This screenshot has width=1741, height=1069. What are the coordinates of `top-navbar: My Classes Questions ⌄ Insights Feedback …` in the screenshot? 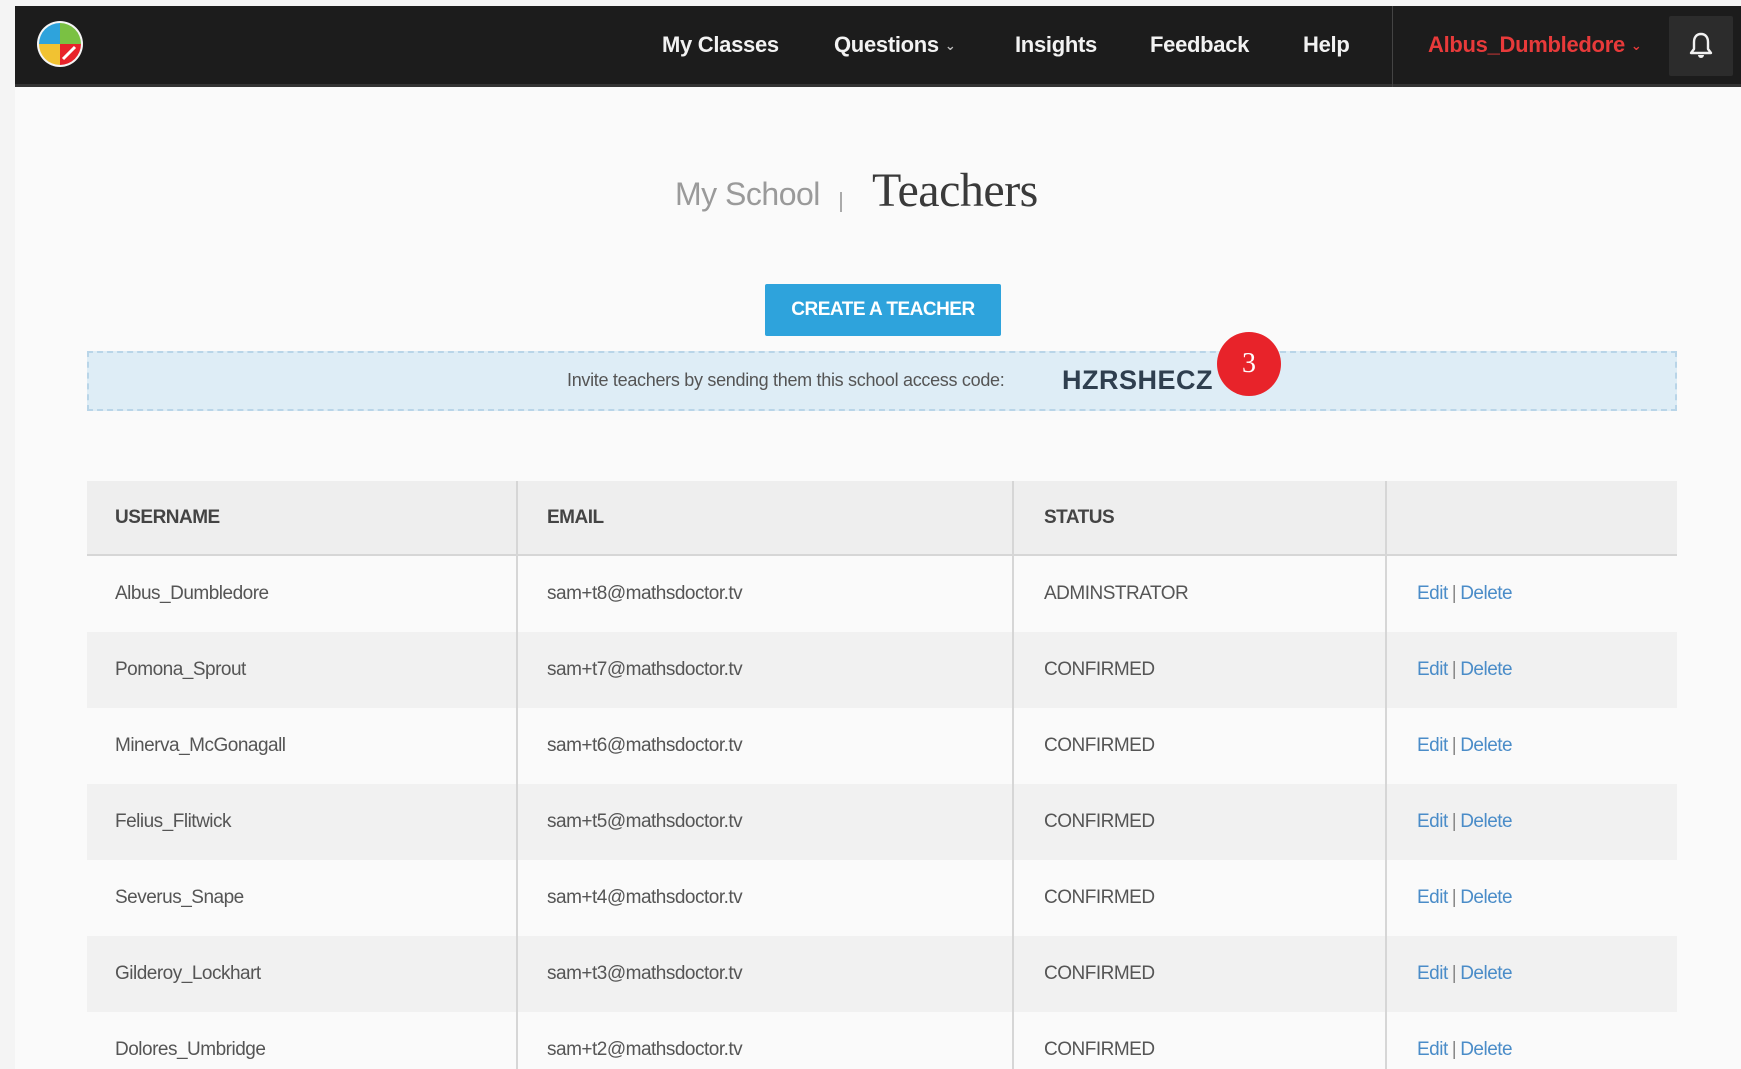 It's located at (878, 46).